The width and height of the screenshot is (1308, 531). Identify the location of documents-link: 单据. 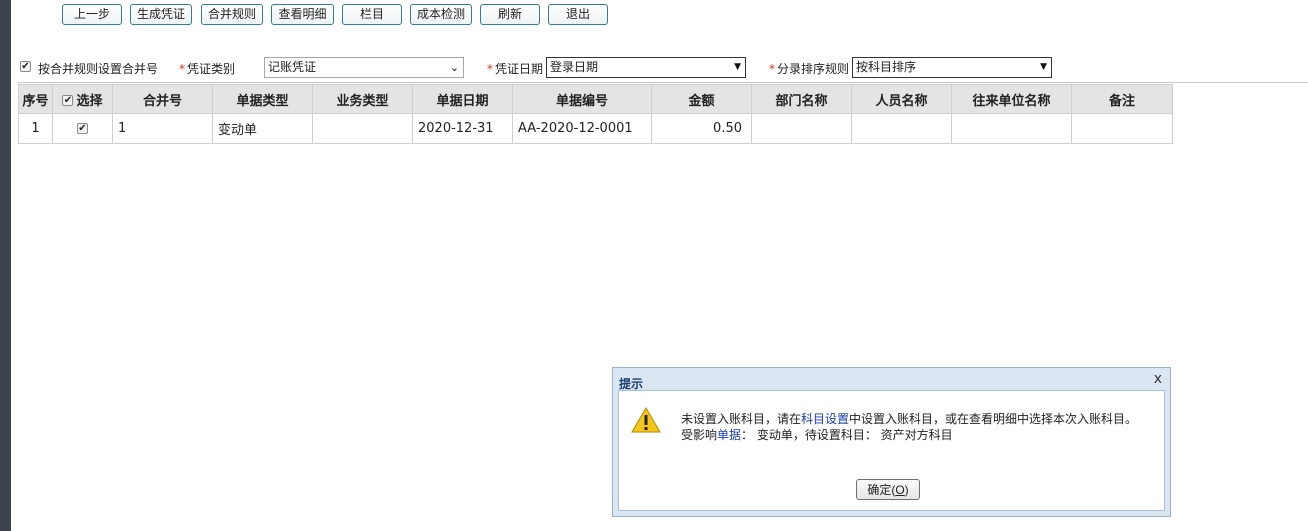
(729, 435).